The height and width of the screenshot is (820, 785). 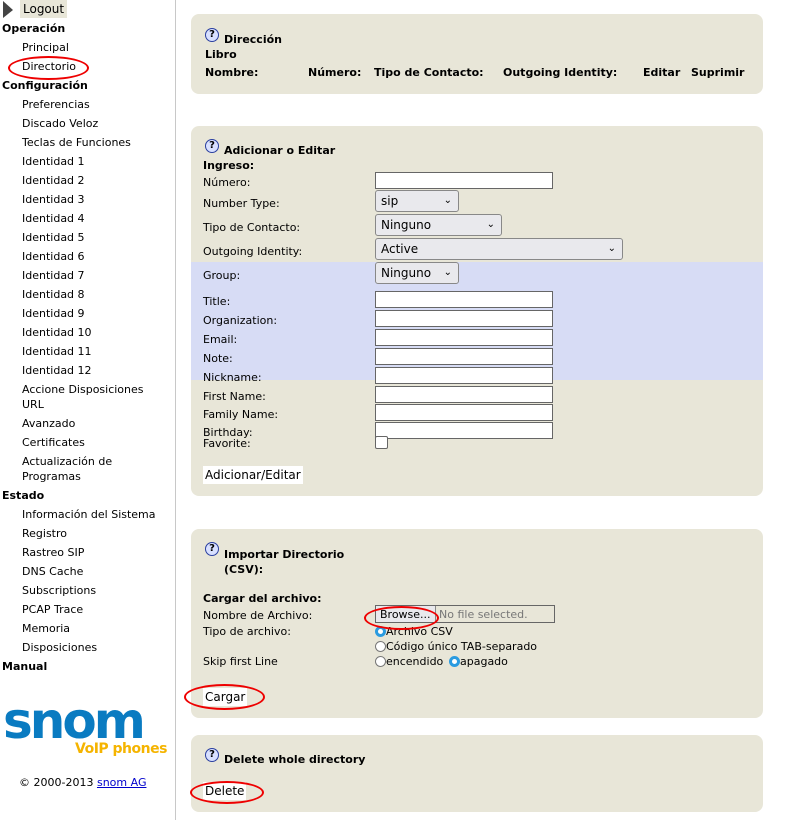 I want to click on group-value: Ninguno, so click(x=406, y=273).